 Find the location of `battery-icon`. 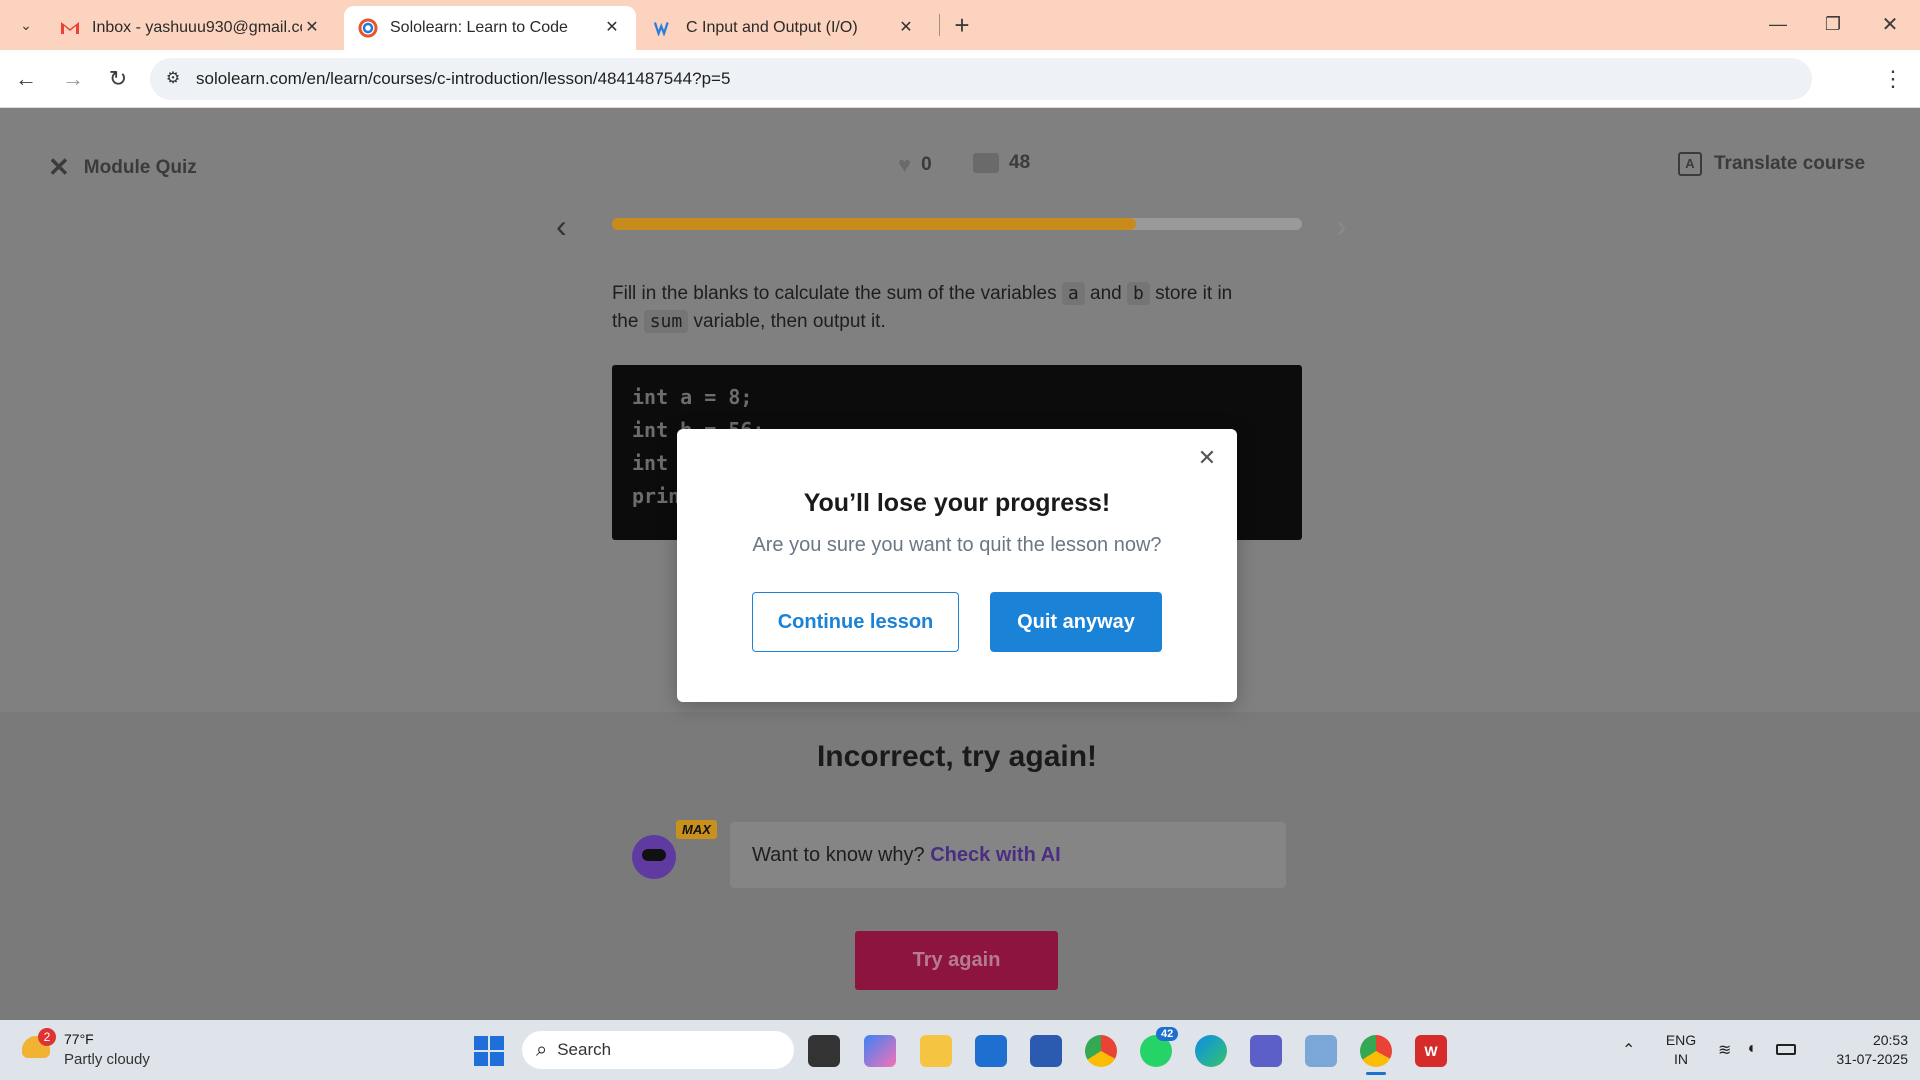

battery-icon is located at coordinates (1786, 1049).